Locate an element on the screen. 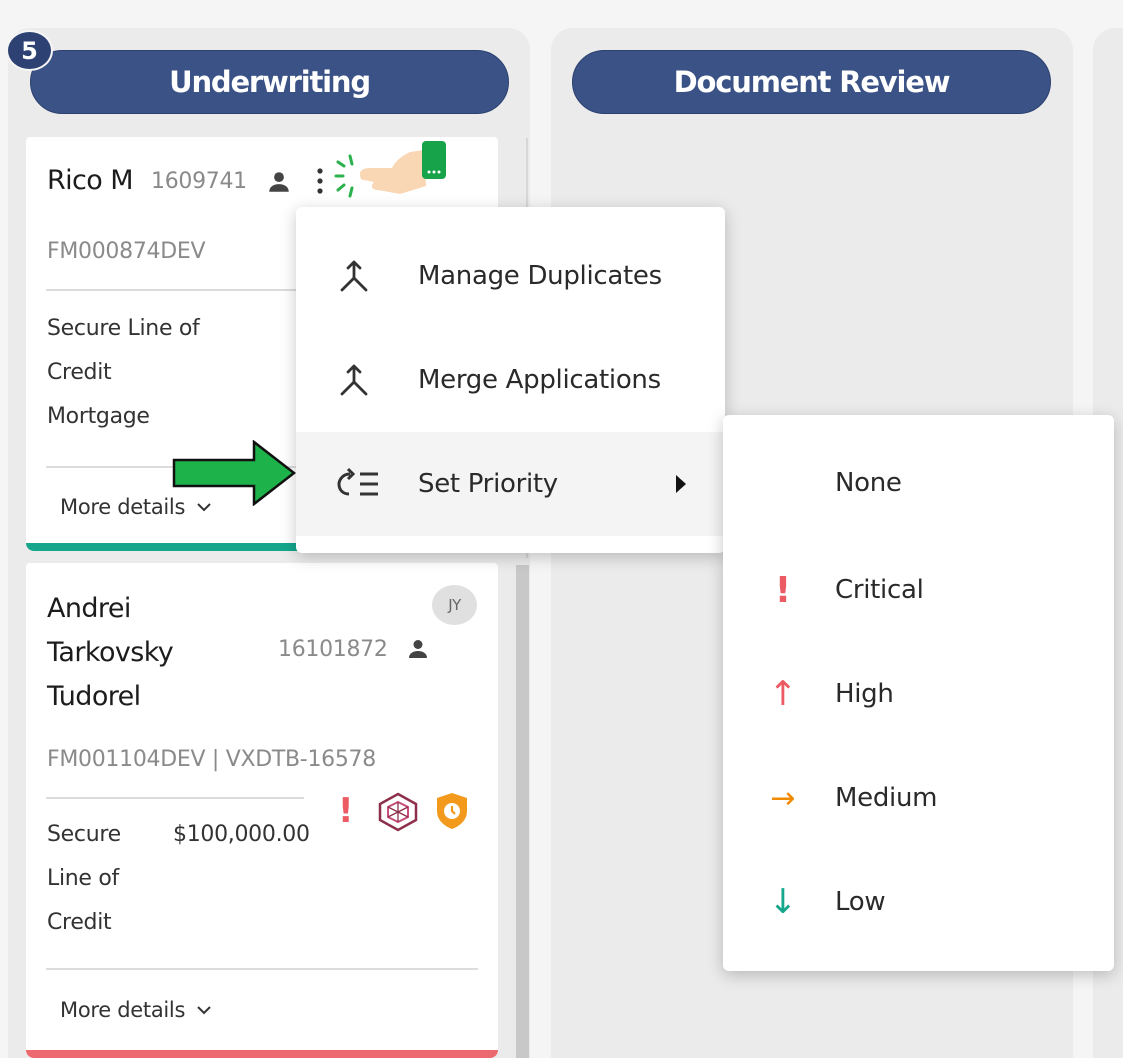  menu-item-label: Merge Applications is located at coordinates (539, 380).